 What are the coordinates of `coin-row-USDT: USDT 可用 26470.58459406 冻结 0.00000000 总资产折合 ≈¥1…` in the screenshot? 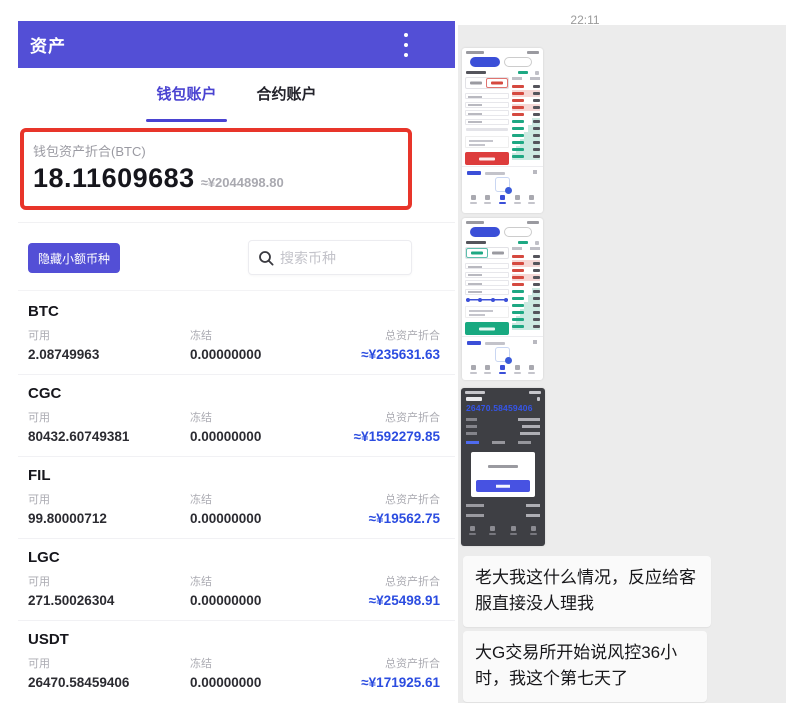 It's located at (236, 662).